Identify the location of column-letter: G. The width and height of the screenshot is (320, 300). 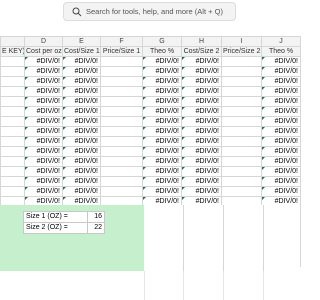
(162, 41).